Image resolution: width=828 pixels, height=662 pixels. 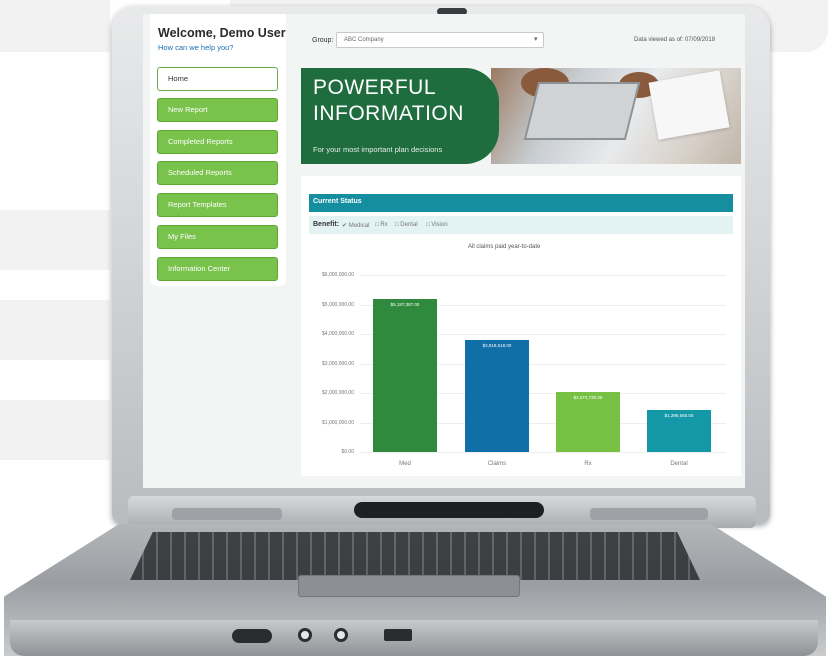 What do you see at coordinates (675, 40) in the screenshot?
I see `data-as-of-text: Data viewed as of: 07/09/2018` at bounding box center [675, 40].